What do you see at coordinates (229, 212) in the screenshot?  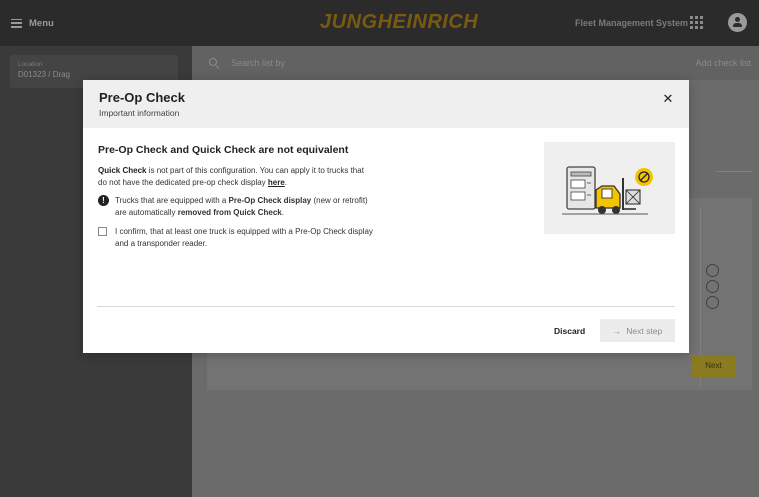 I see `info-bold-2: removed from Quick Check` at bounding box center [229, 212].